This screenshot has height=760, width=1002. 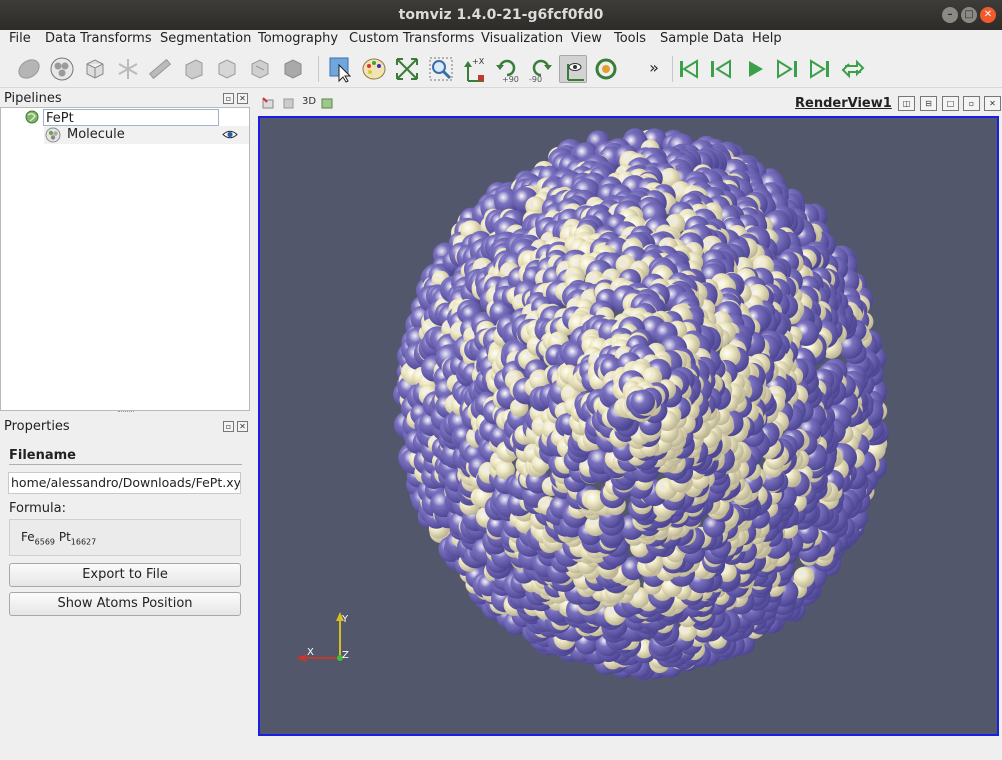 I want to click on menu-data-transforms: Data Transforms, so click(x=98, y=38).